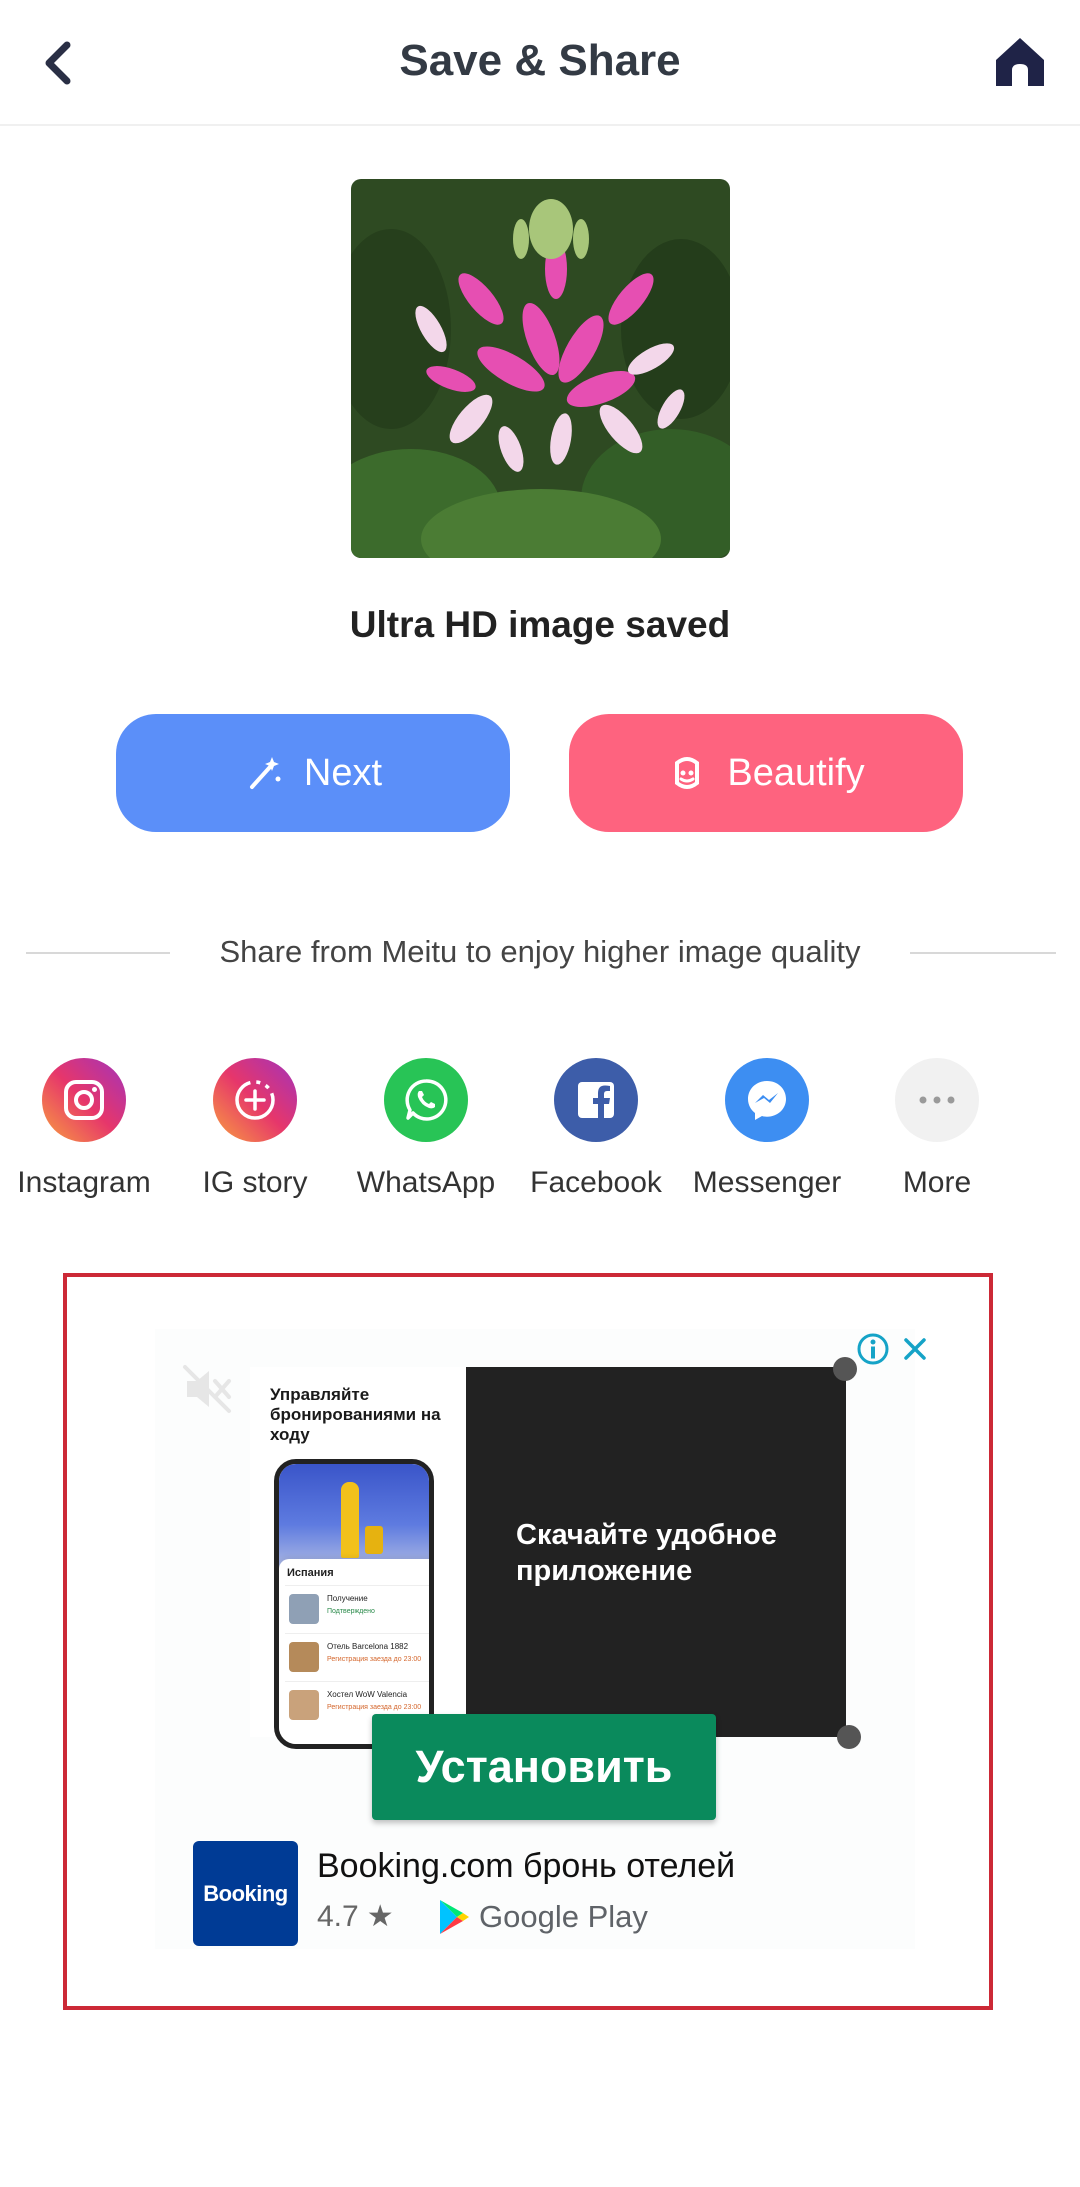  I want to click on speaker-muted-icon, so click(207, 1389).